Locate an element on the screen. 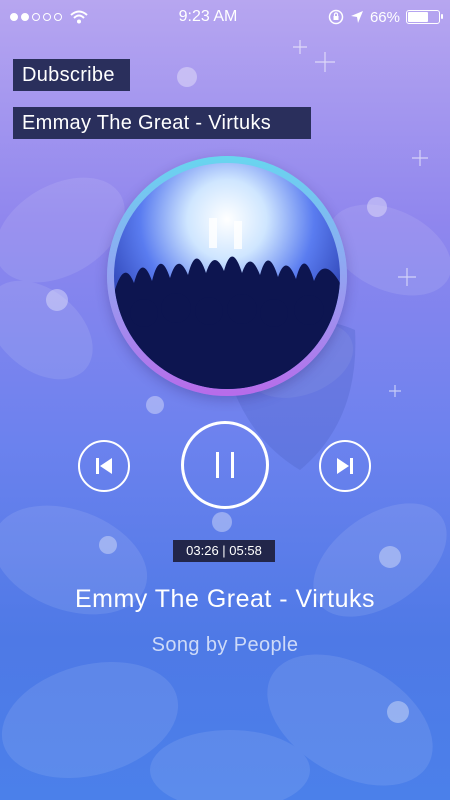 The width and height of the screenshot is (450, 800). status-right: 66% is located at coordinates (385, 17).